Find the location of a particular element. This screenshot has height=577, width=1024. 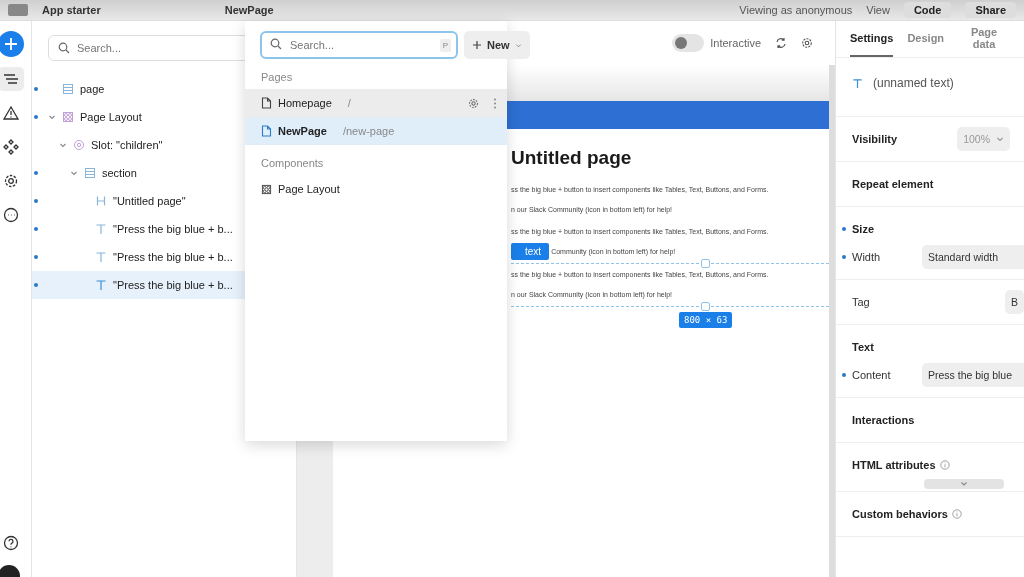

add-button is located at coordinates (12, 44).